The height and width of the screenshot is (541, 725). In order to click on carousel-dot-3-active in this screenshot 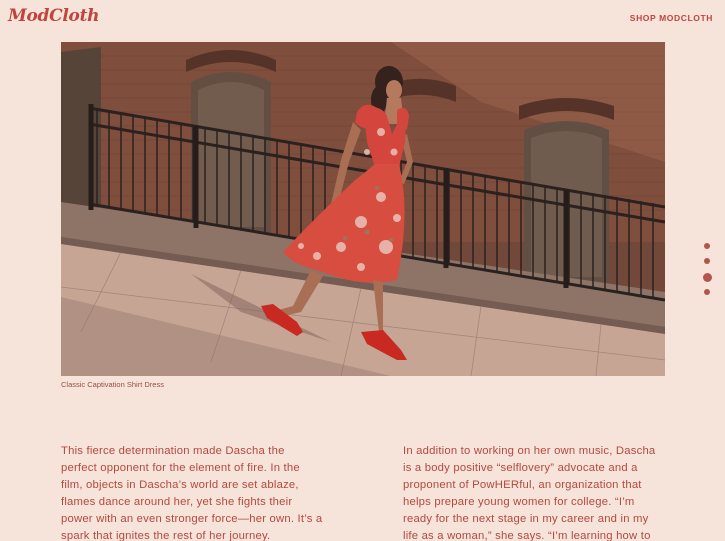, I will do `click(707, 277)`.